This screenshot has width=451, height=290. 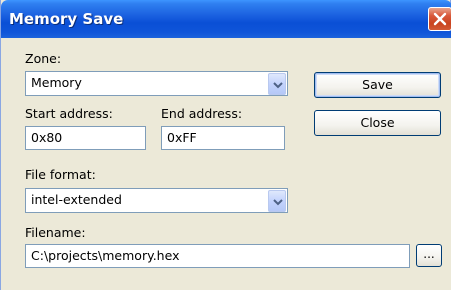 What do you see at coordinates (55, 232) in the screenshot?
I see `filename-label: Filename:` at bounding box center [55, 232].